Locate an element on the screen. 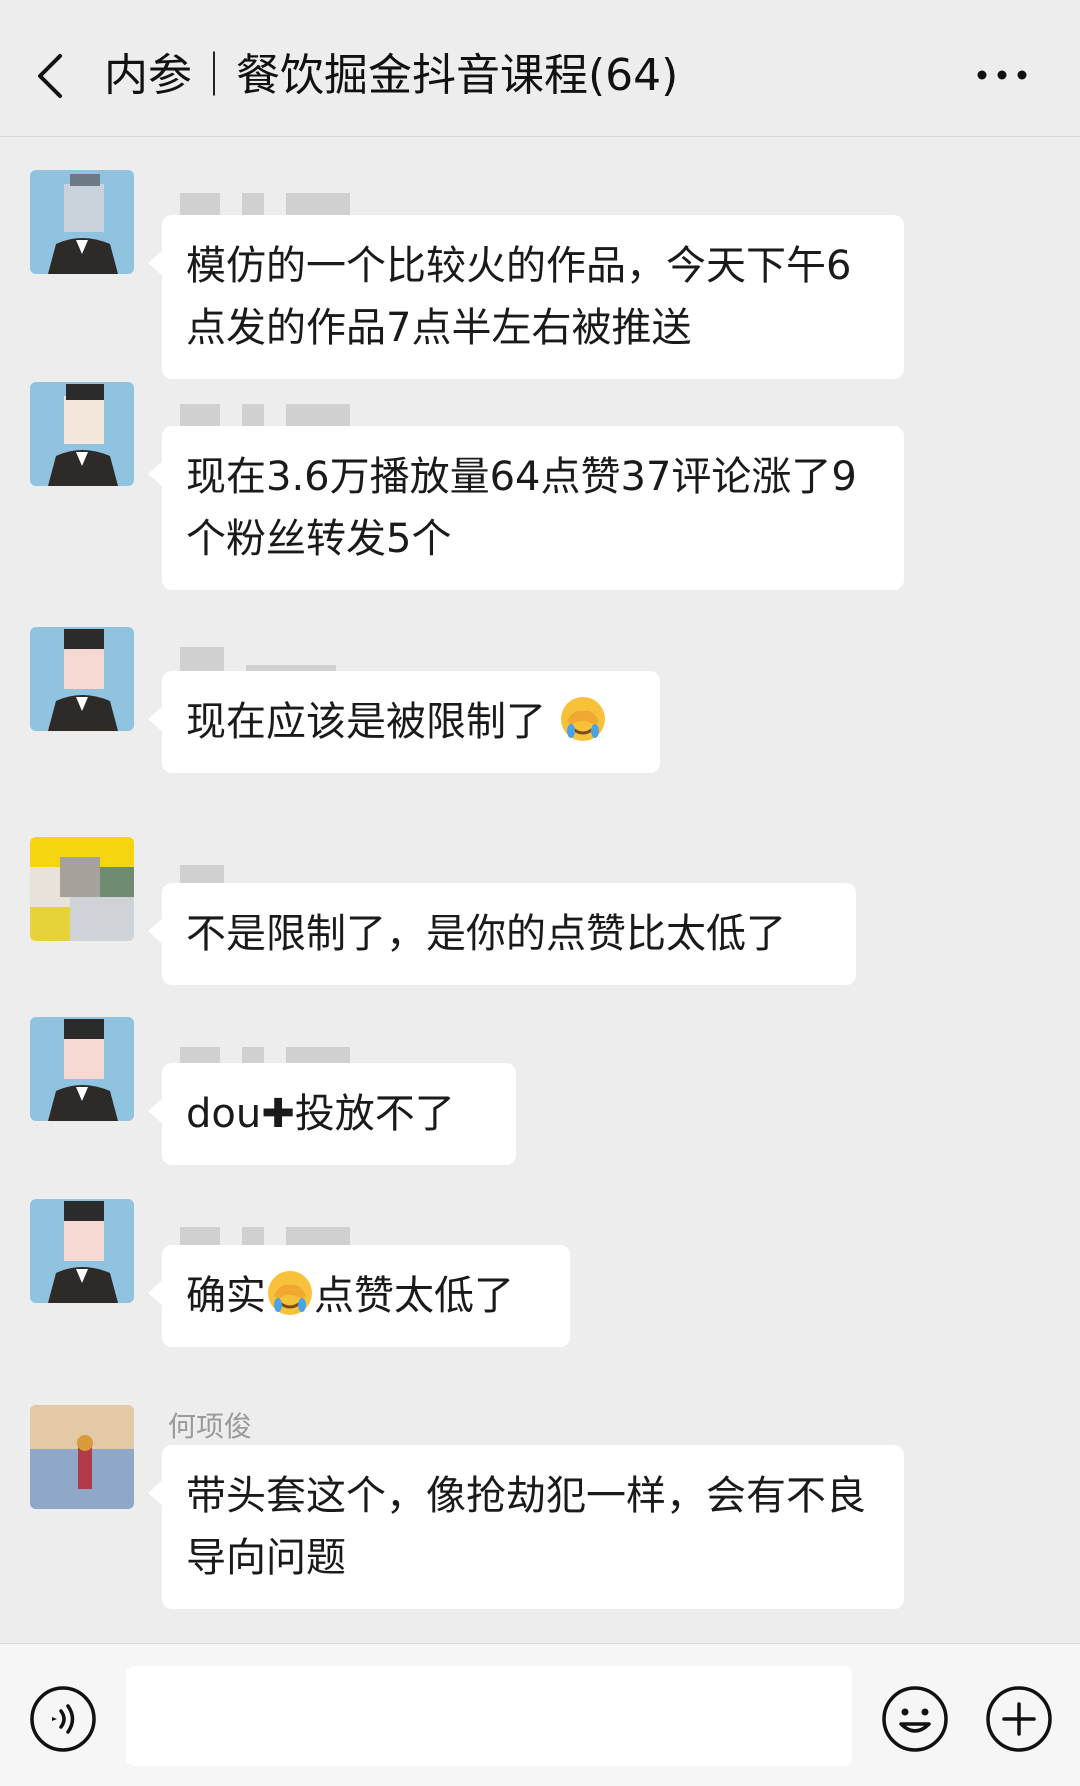 This screenshot has height=1786, width=1080. message-bubble: 带头套这个，像抢劫犯一样，会有不良导向问题 is located at coordinates (526, 1527).